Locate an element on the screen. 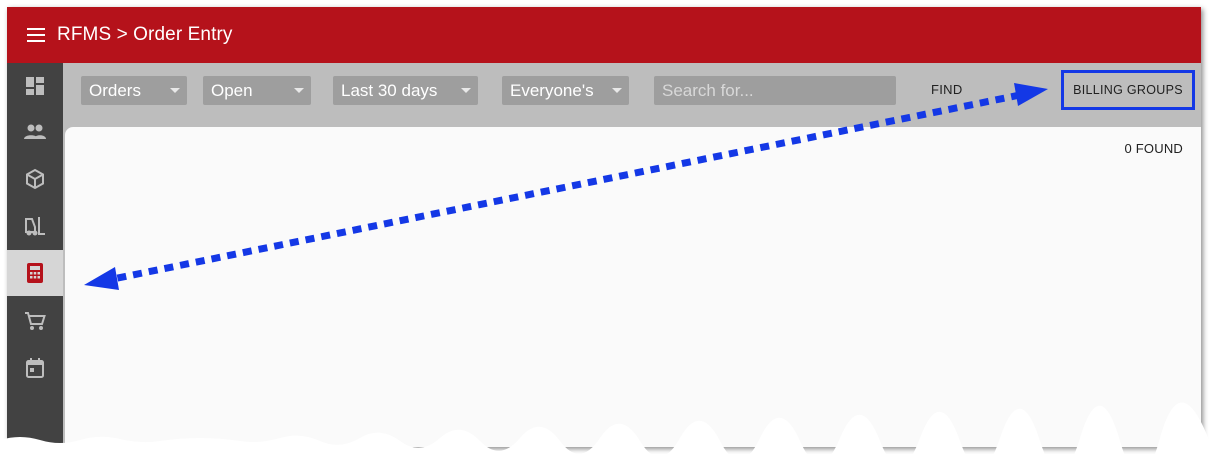 The width and height of the screenshot is (1209, 454). calculator-icon is located at coordinates (35, 273).